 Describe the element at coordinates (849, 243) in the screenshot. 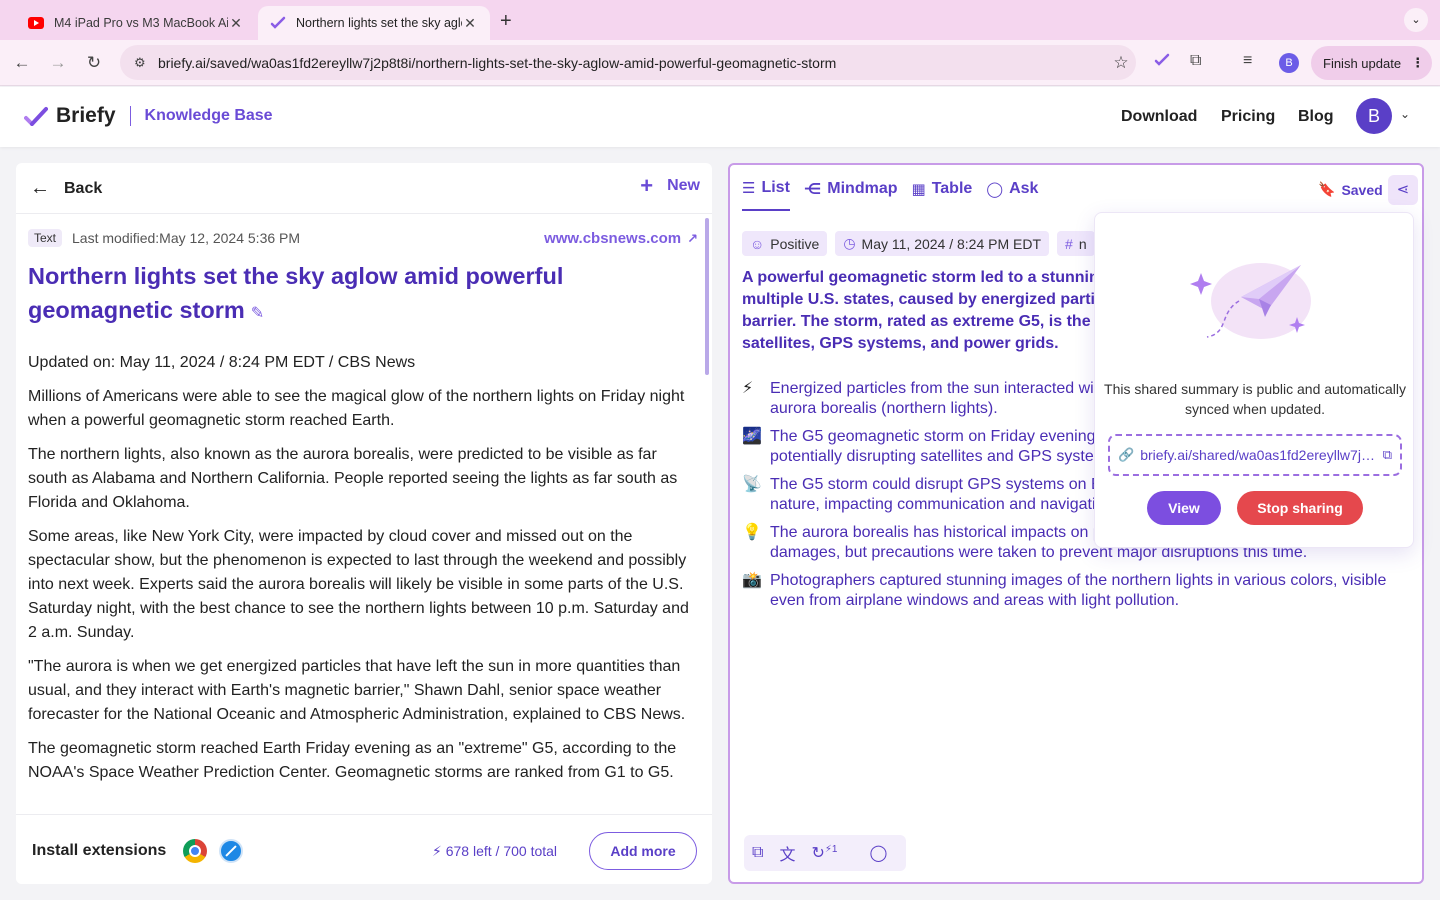

I see `clock-icon: ◷` at that location.